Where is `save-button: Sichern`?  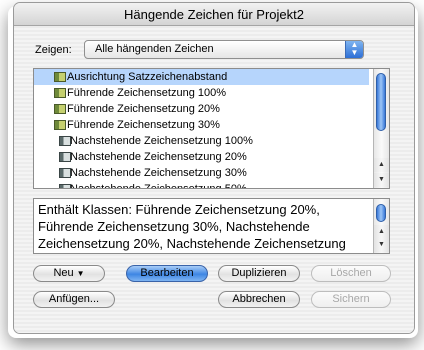
save-button: Sichern is located at coordinates (351, 299).